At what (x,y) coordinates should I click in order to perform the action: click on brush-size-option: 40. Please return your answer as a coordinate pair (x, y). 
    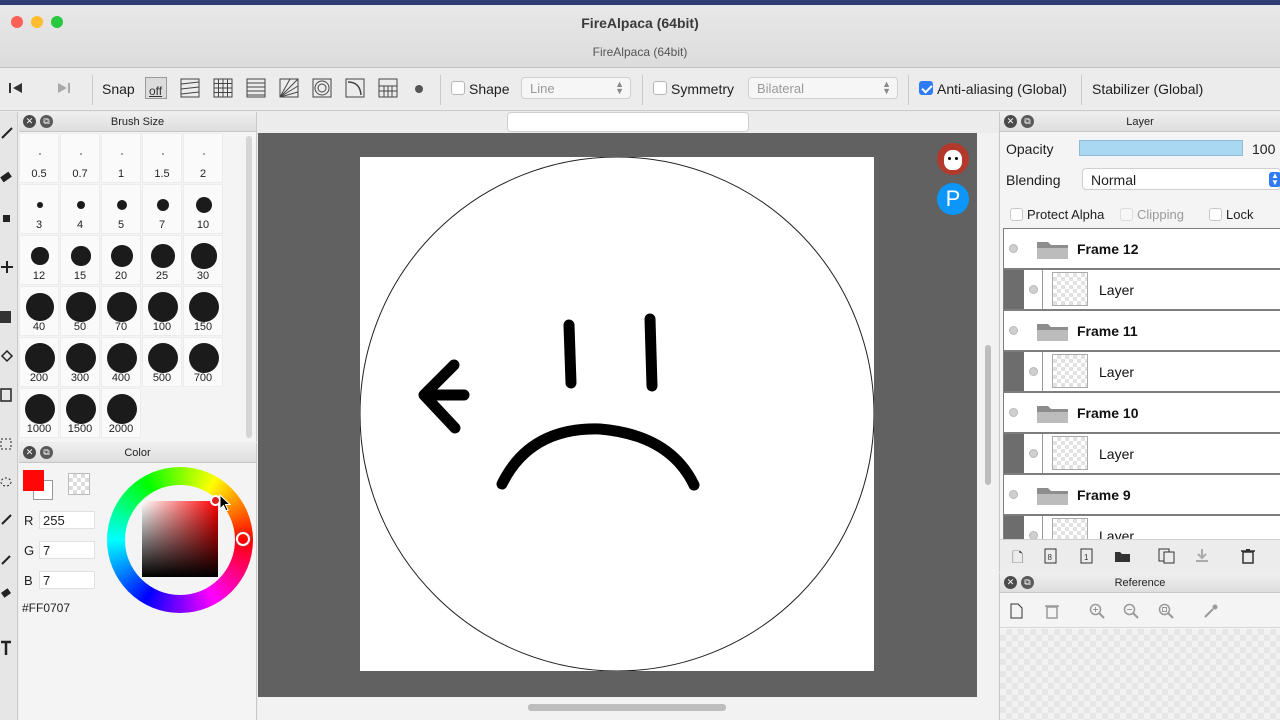
    Looking at the image, I should click on (39, 311).